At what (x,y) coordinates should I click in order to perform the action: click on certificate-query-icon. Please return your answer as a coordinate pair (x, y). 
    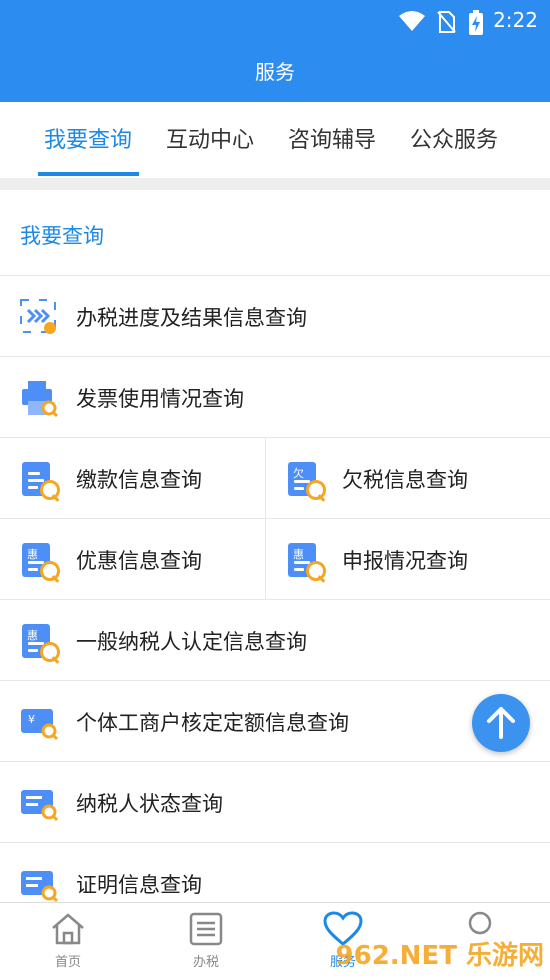
    Looking at the image, I should click on (39, 884).